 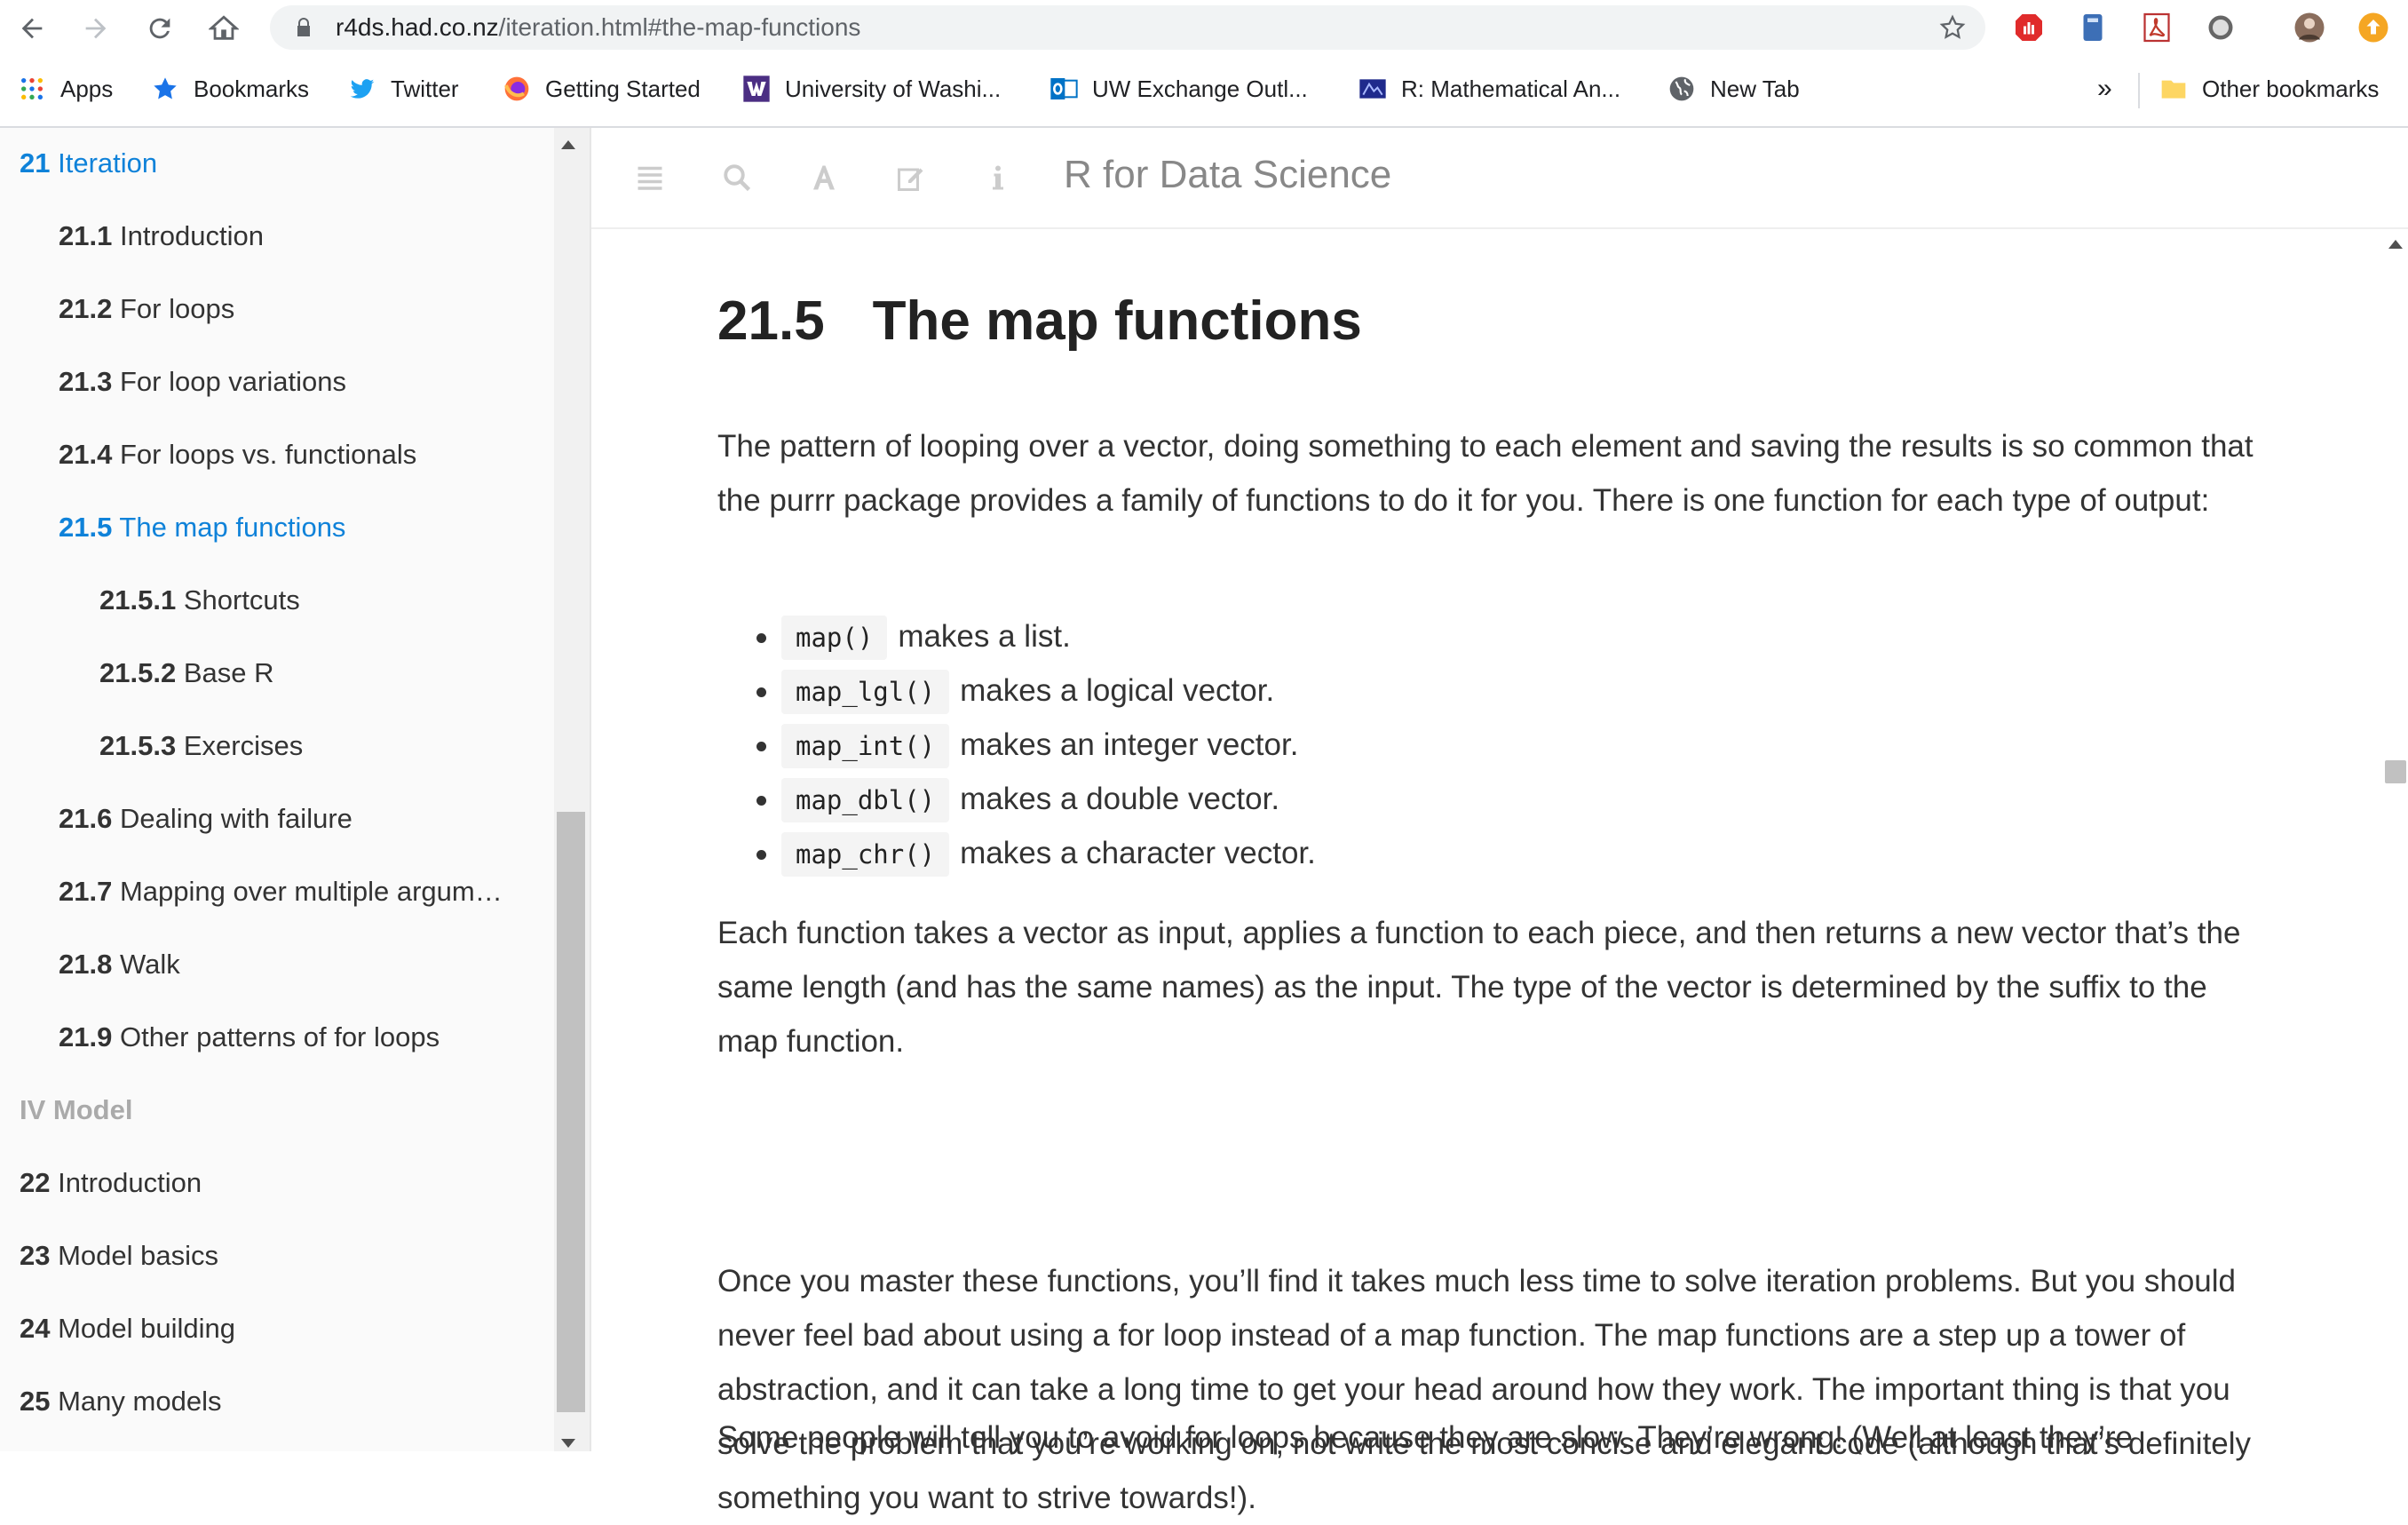 What do you see at coordinates (403, 89) in the screenshot?
I see `bookmark-twitter: Twitter` at bounding box center [403, 89].